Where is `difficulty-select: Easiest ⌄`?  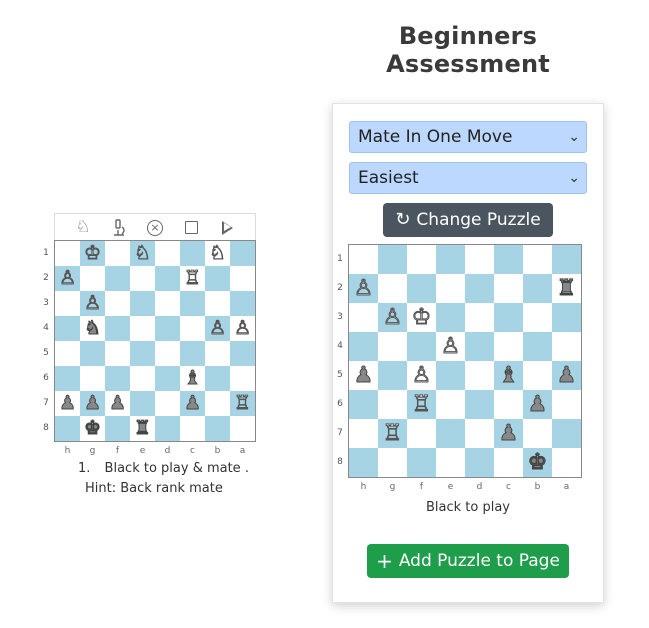 difficulty-select: Easiest ⌄ is located at coordinates (468, 178).